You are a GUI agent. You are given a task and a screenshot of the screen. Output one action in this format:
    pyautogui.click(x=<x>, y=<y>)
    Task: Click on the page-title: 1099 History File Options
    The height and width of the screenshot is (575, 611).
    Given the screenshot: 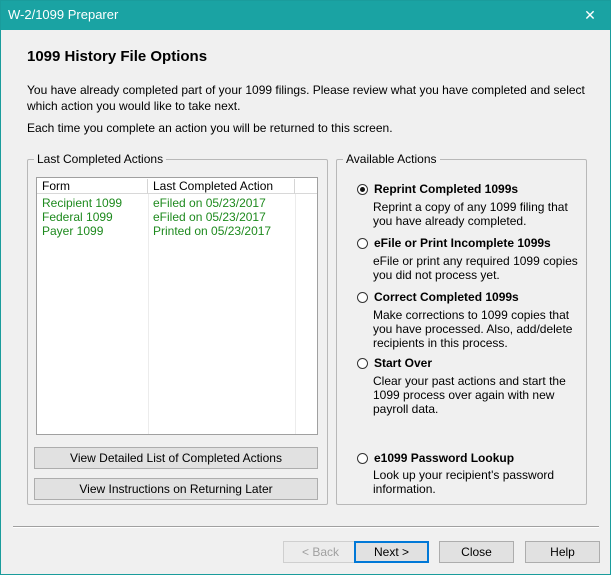 What is the action you would take?
    pyautogui.click(x=117, y=56)
    